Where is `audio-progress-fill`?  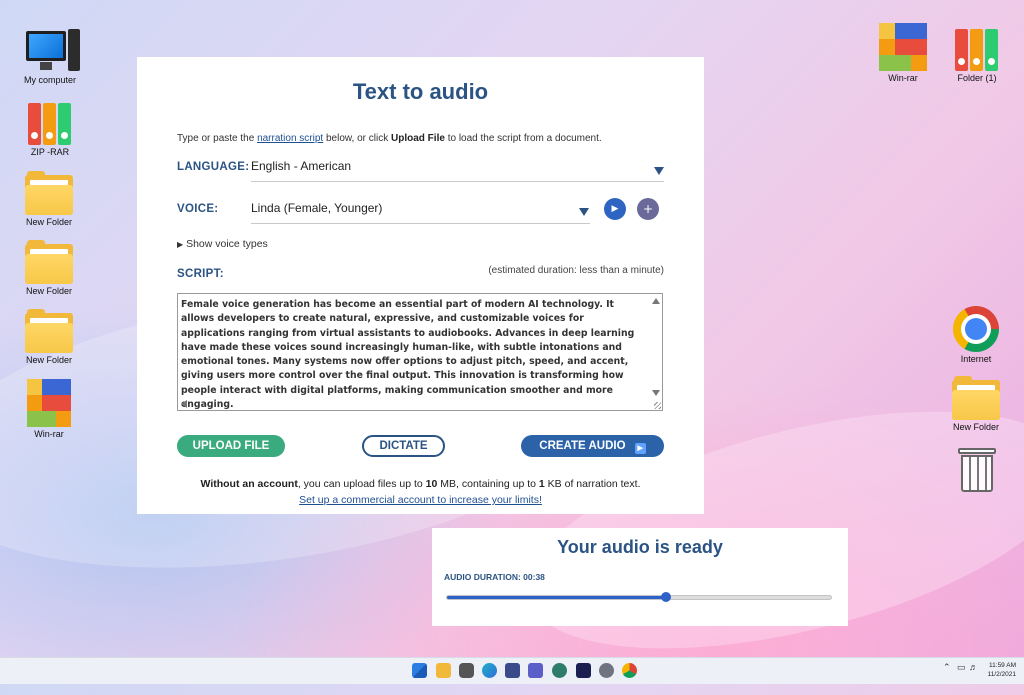 audio-progress-fill is located at coordinates (556, 597).